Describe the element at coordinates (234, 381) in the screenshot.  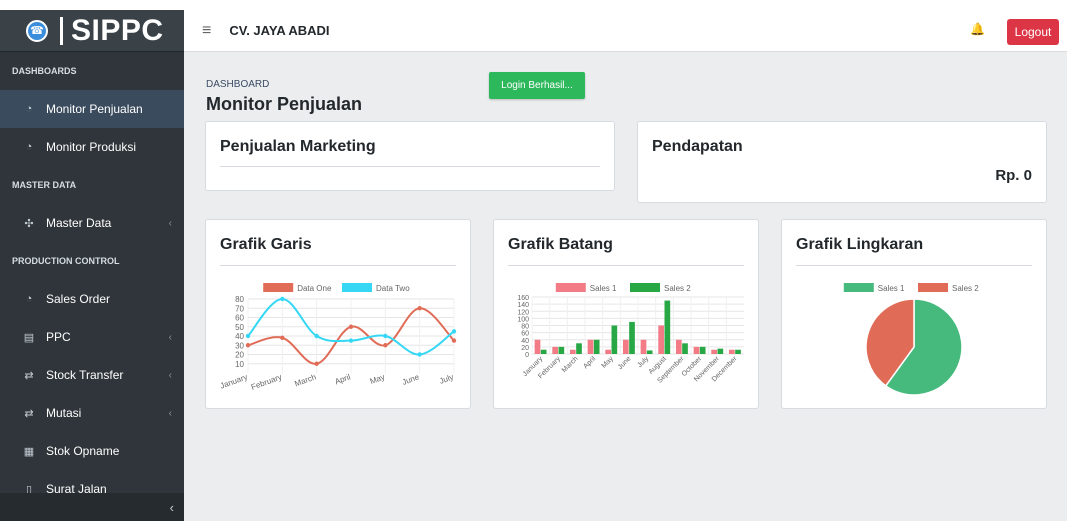
I see `x-tick-label: January` at that location.